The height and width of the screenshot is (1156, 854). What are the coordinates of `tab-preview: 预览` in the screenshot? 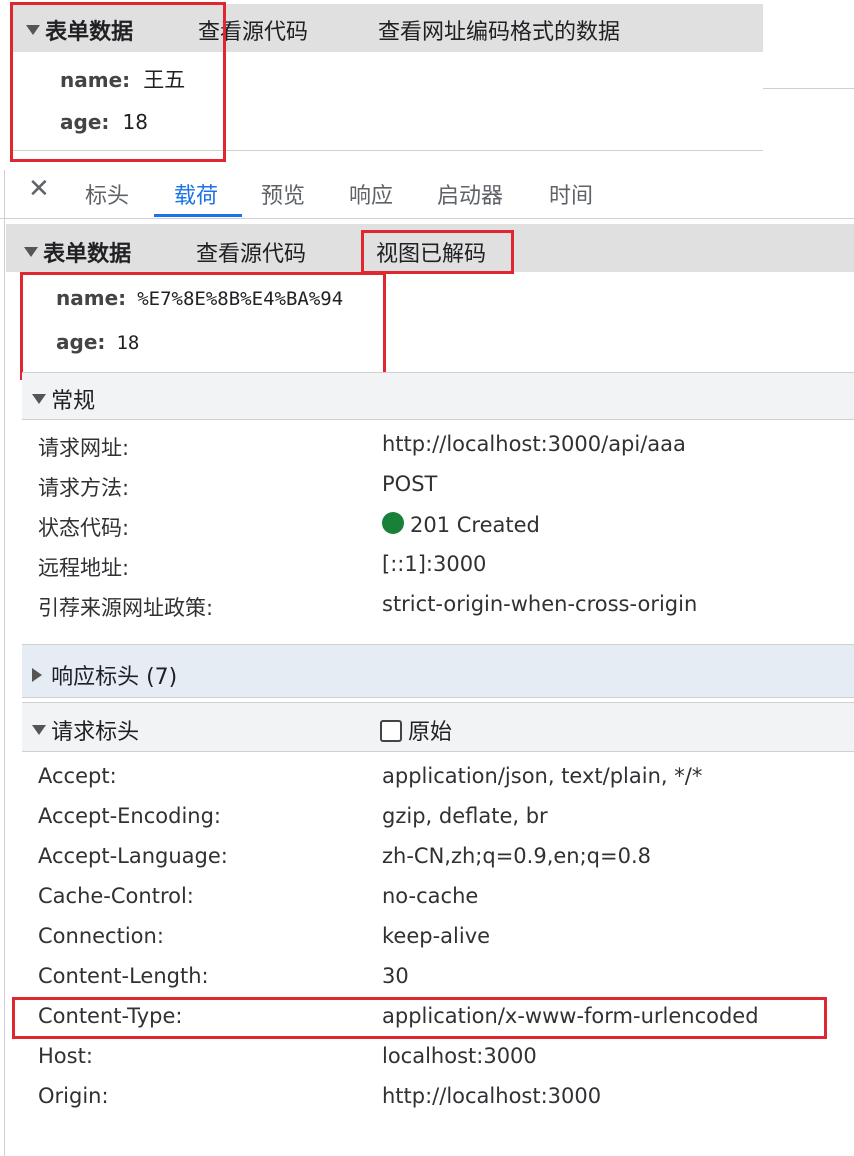 It's located at (283, 194).